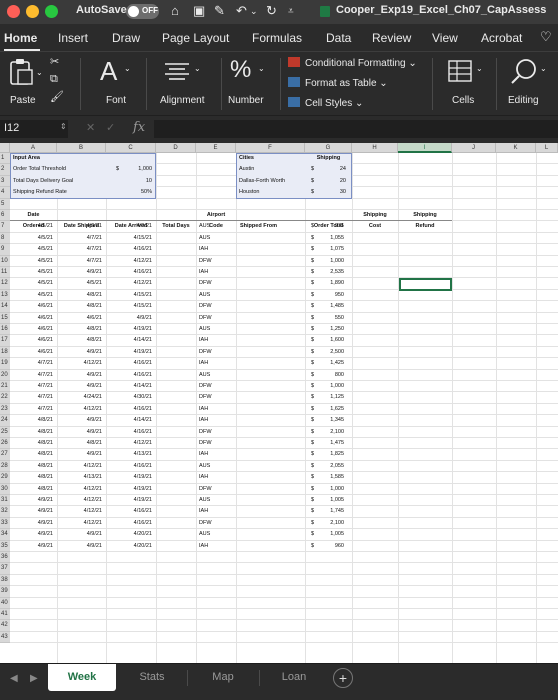 This screenshot has height=700, width=558. I want to click on cell-order-total: 1,425, so click(324, 363).